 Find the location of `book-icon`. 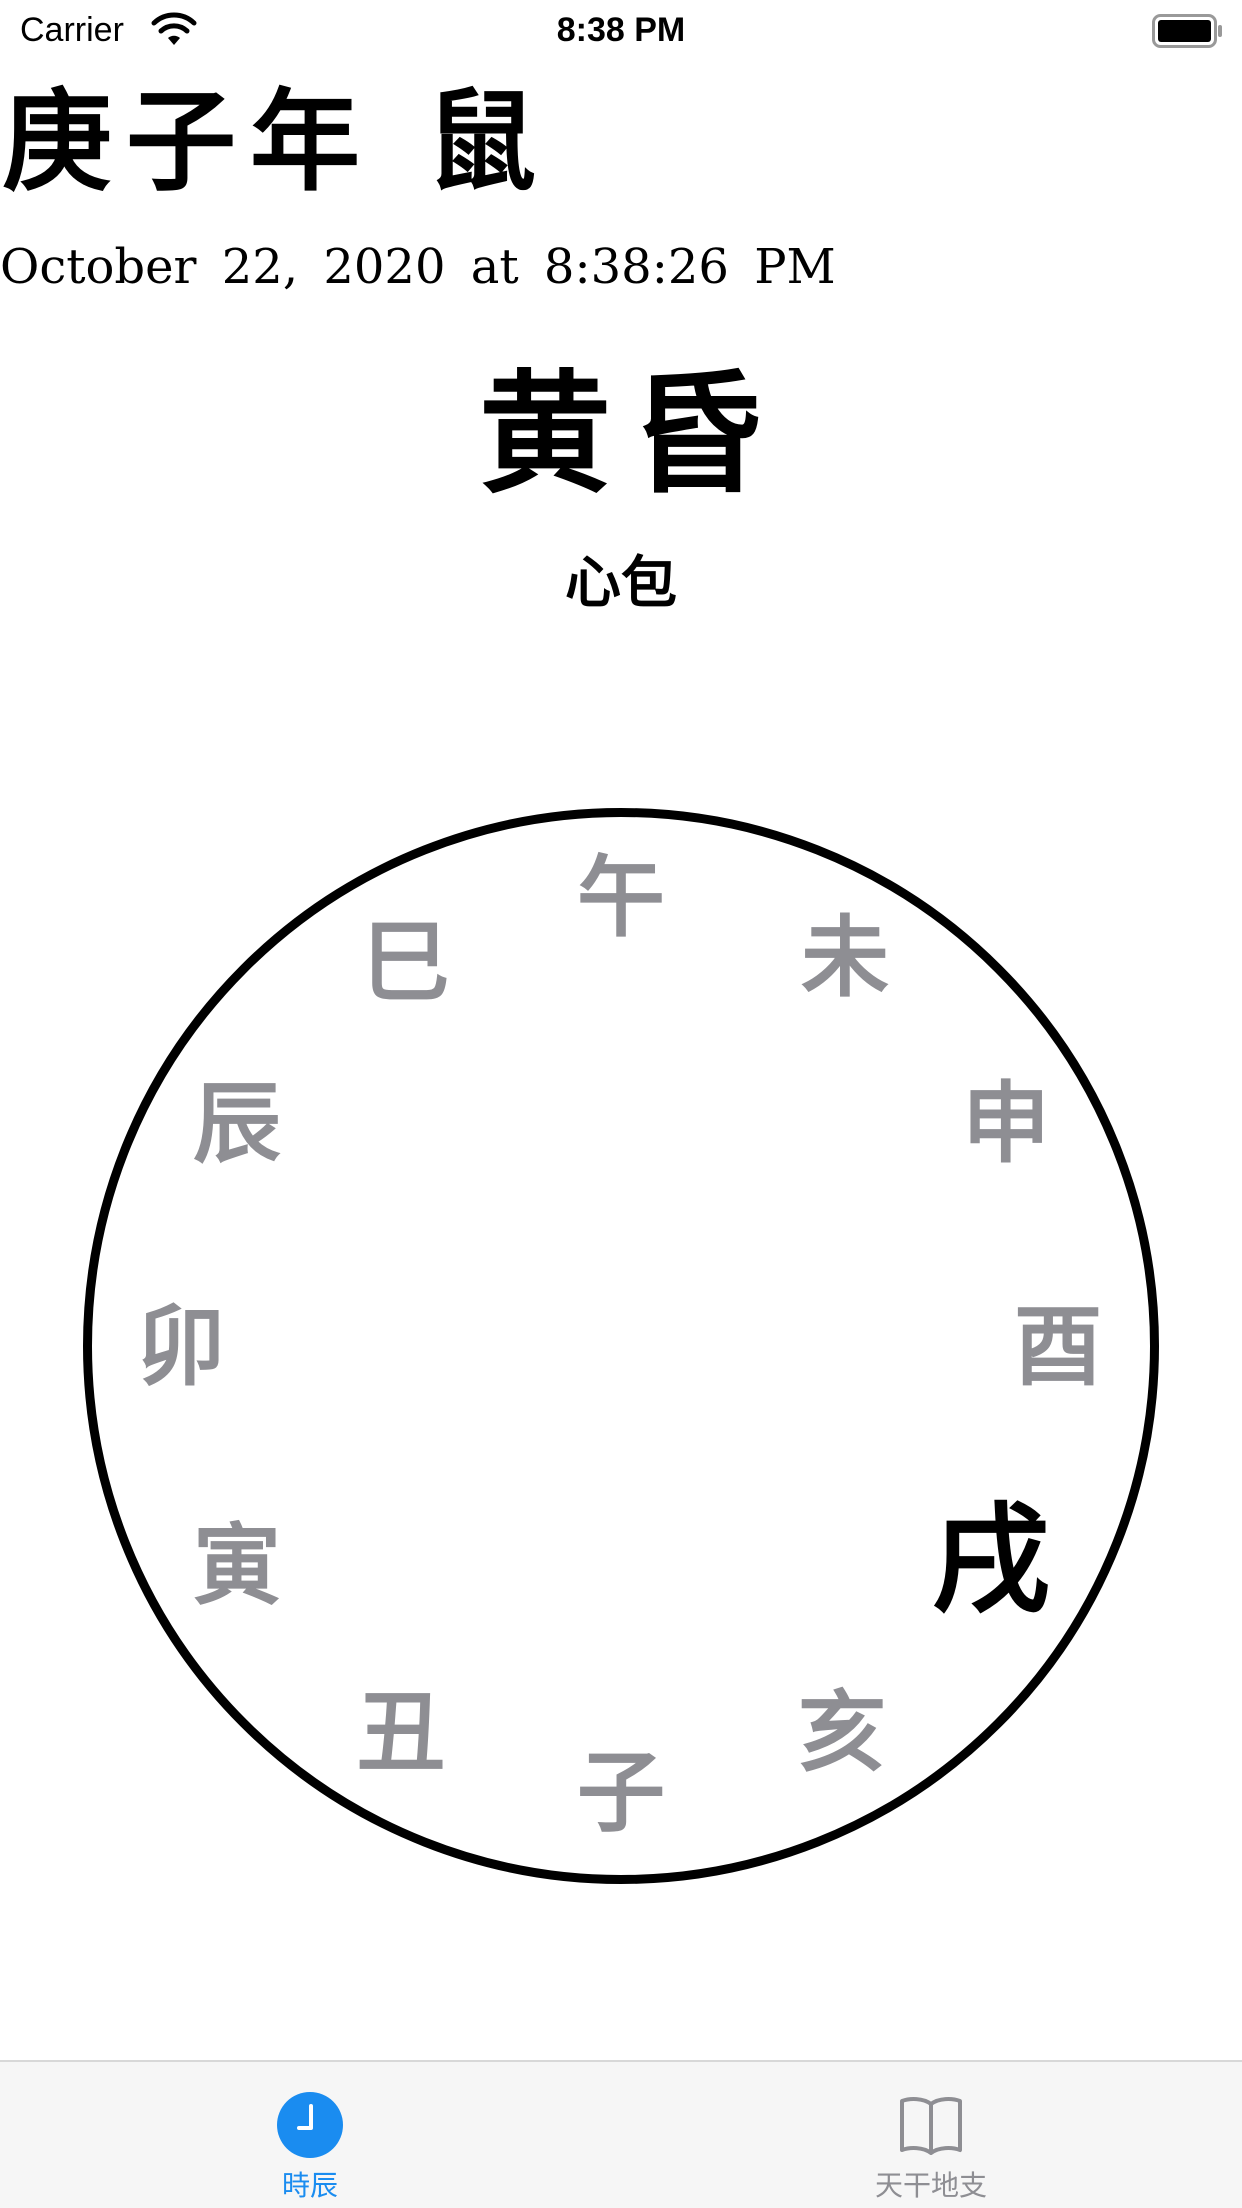

book-icon is located at coordinates (931, 2126).